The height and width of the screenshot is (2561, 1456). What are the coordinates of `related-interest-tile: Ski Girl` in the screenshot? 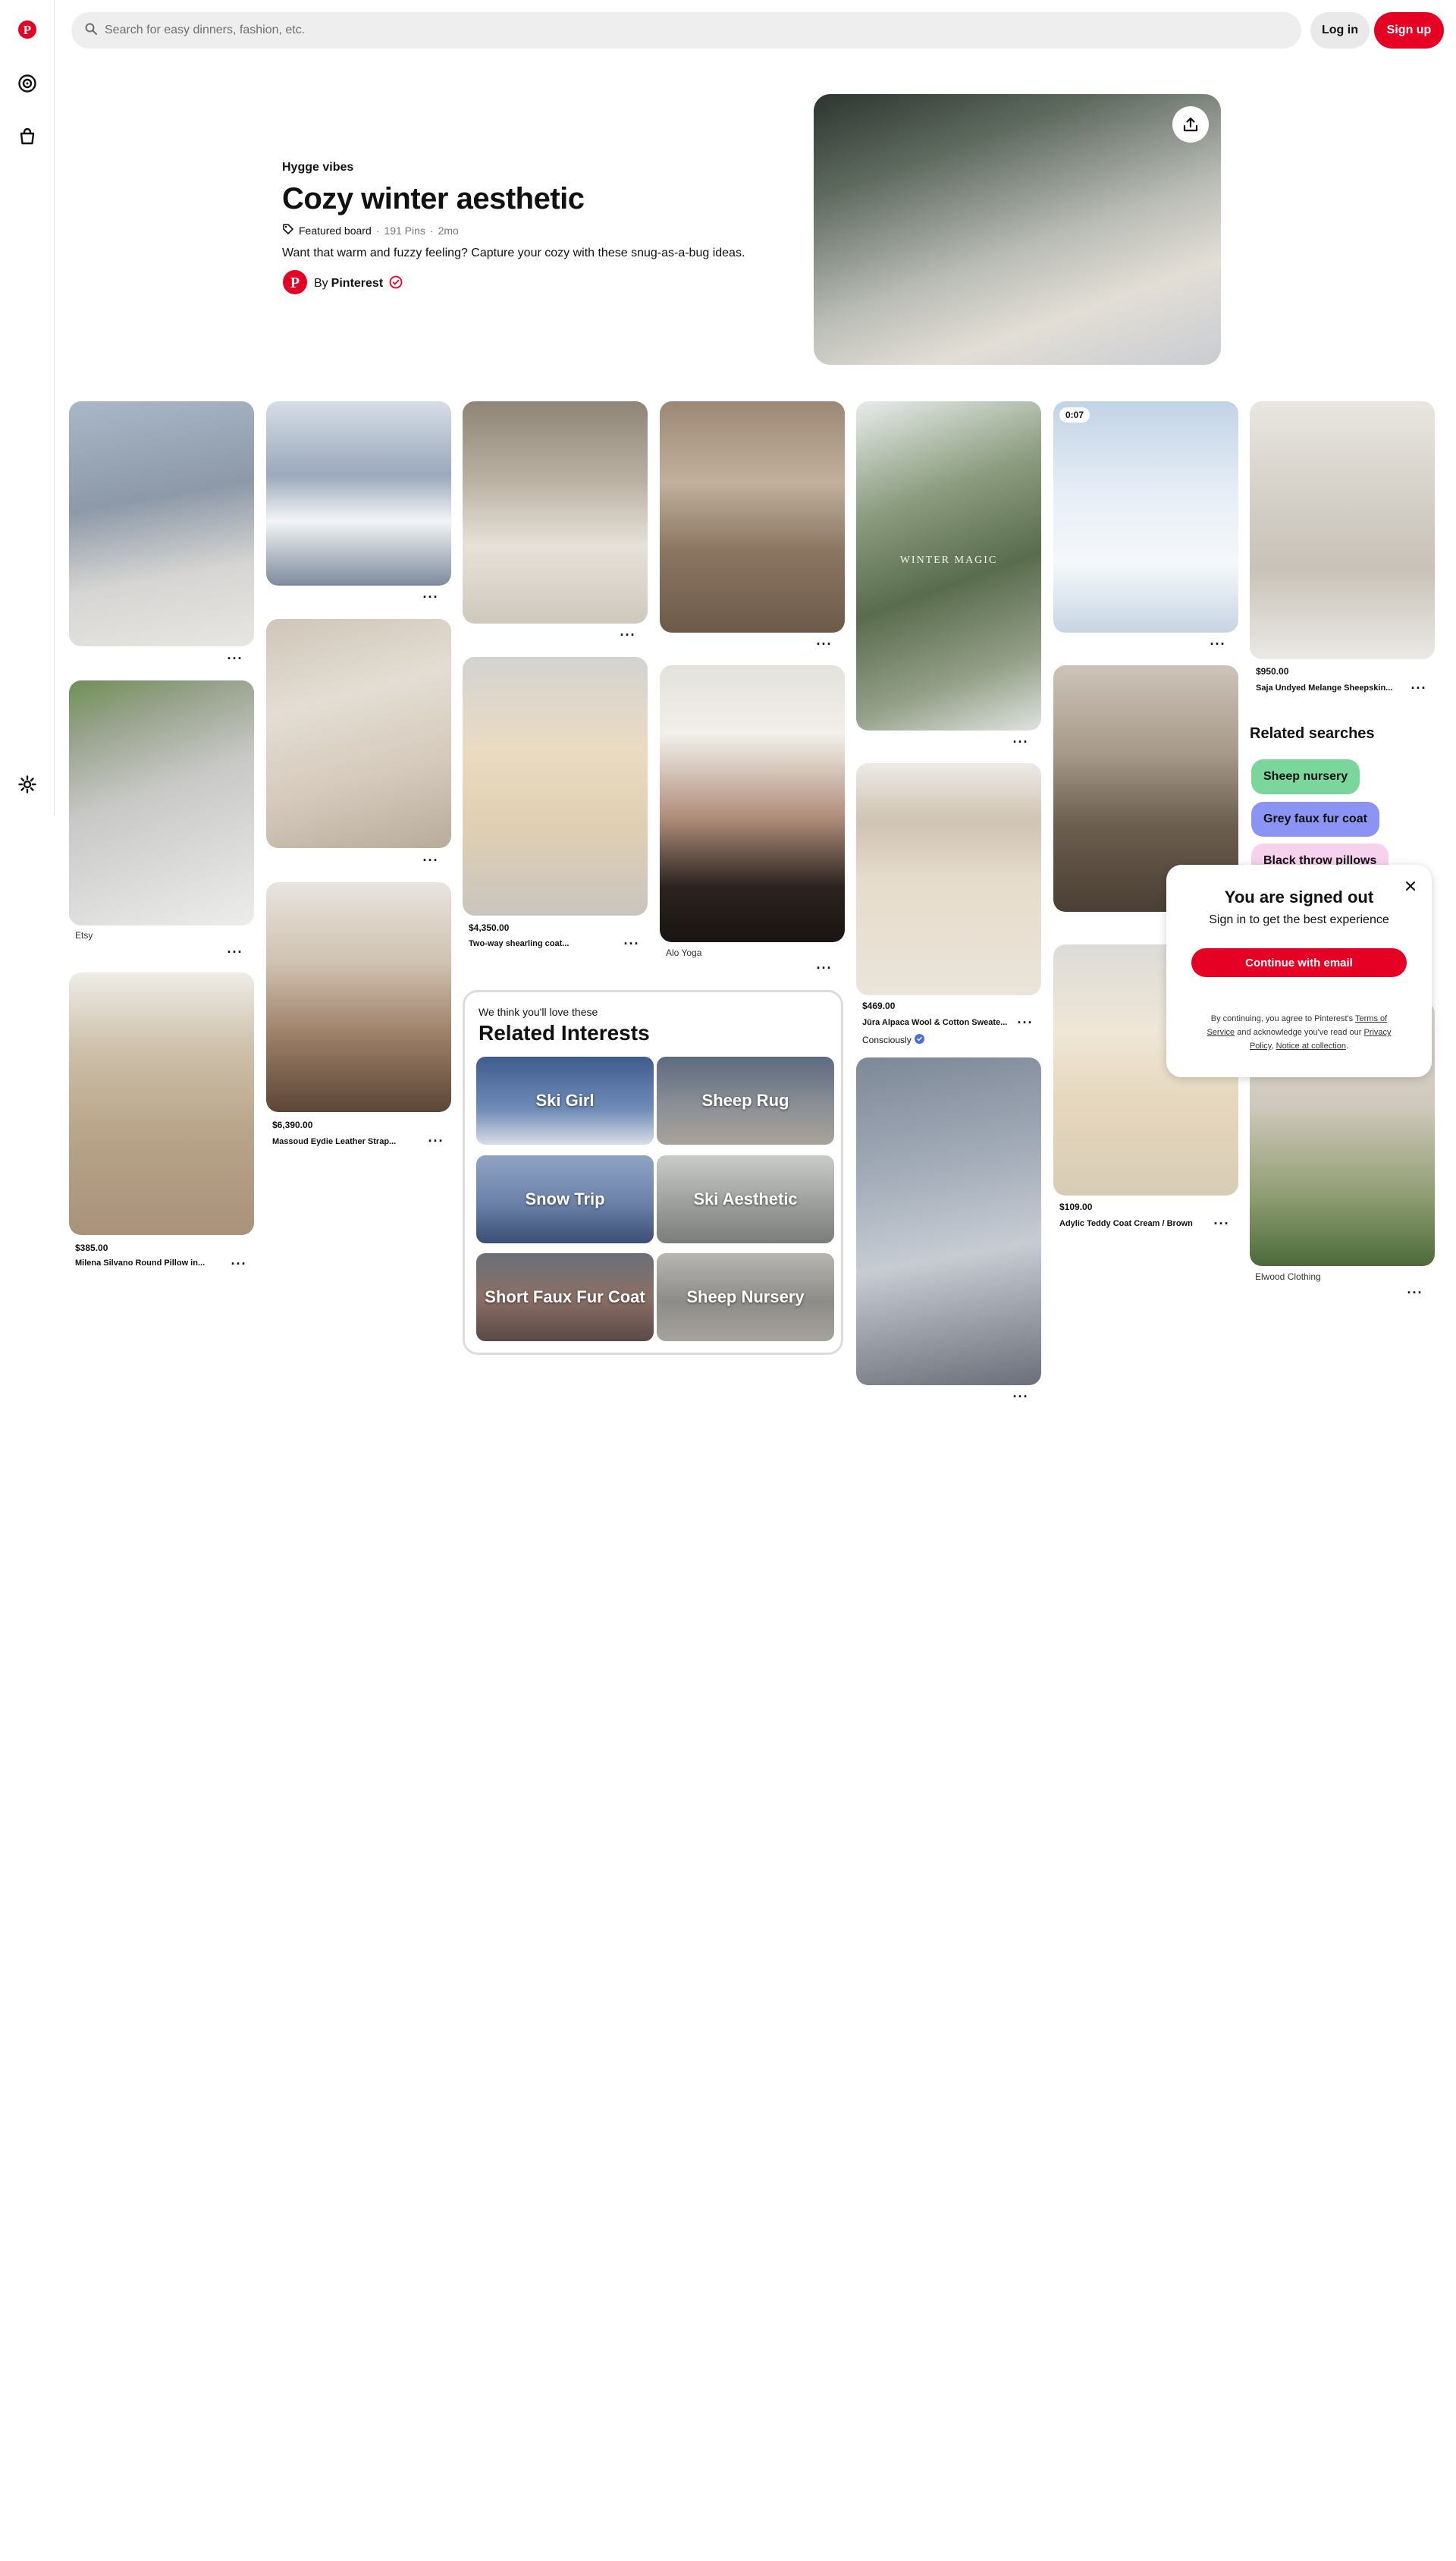 It's located at (565, 1101).